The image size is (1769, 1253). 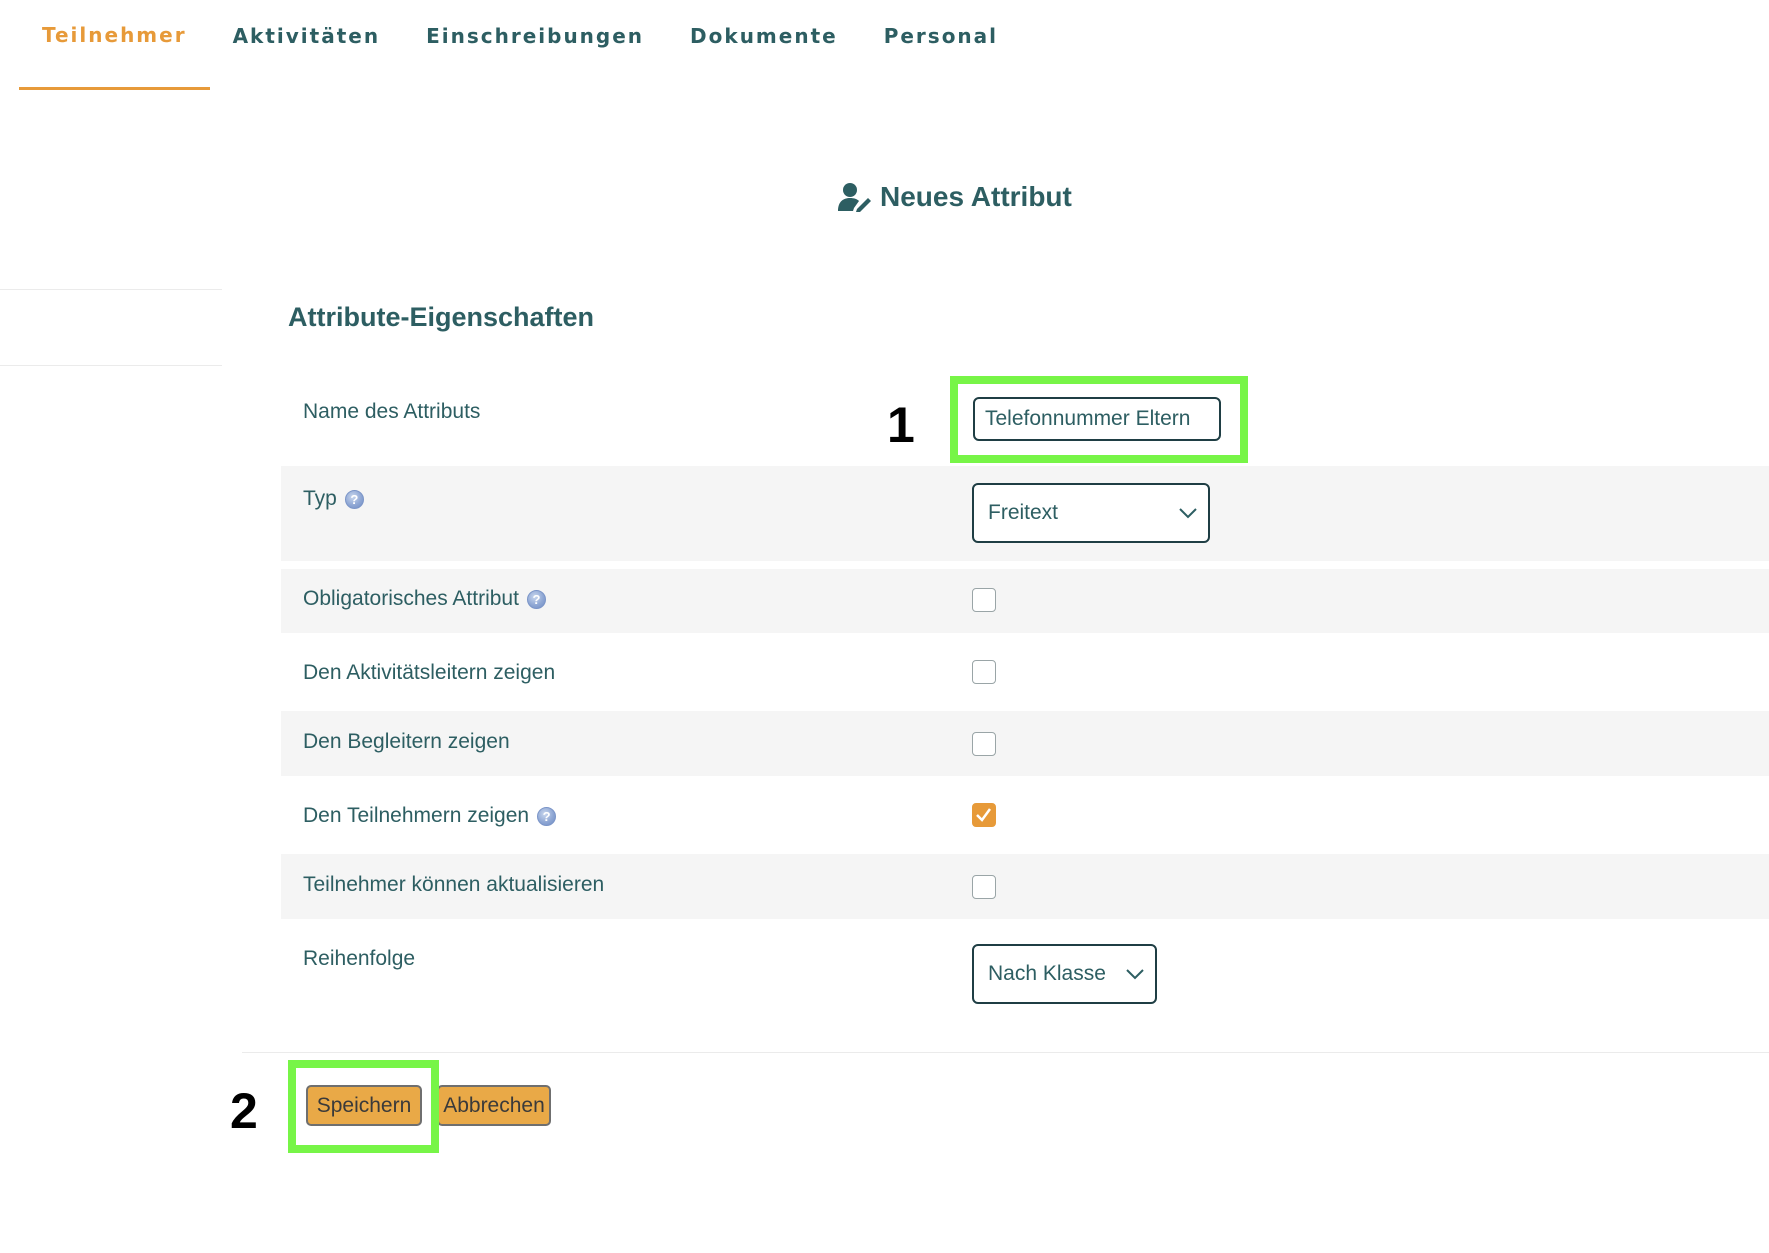 I want to click on attribute-name-label-text: Name des Attributs, so click(x=392, y=411).